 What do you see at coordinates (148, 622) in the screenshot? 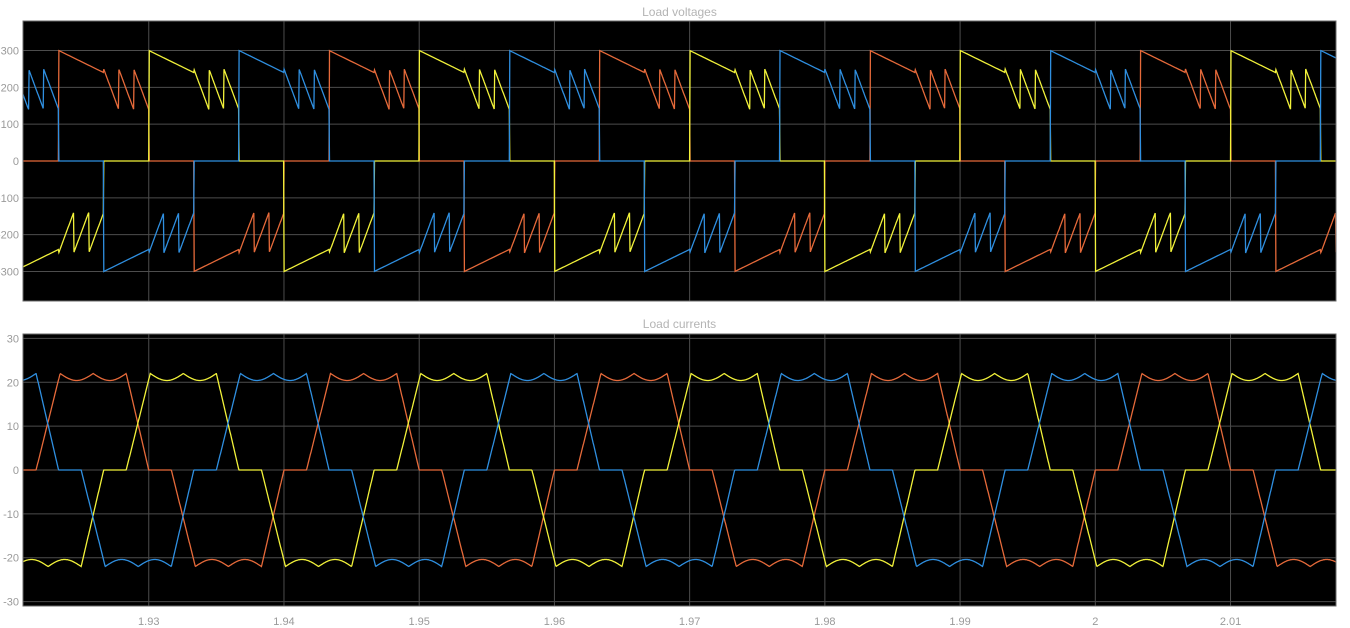
I see `x-tick-label: 1.93` at bounding box center [148, 622].